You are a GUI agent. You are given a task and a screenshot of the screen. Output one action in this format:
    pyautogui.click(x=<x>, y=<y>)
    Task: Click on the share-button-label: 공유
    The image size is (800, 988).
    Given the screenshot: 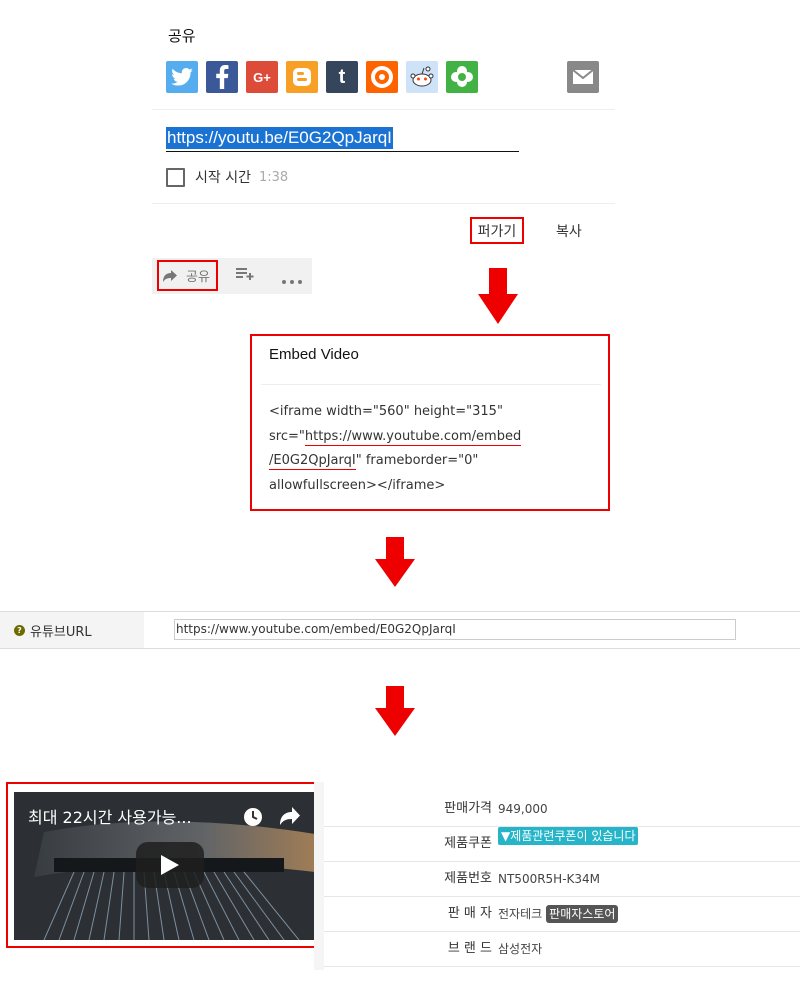 What is the action you would take?
    pyautogui.click(x=198, y=277)
    